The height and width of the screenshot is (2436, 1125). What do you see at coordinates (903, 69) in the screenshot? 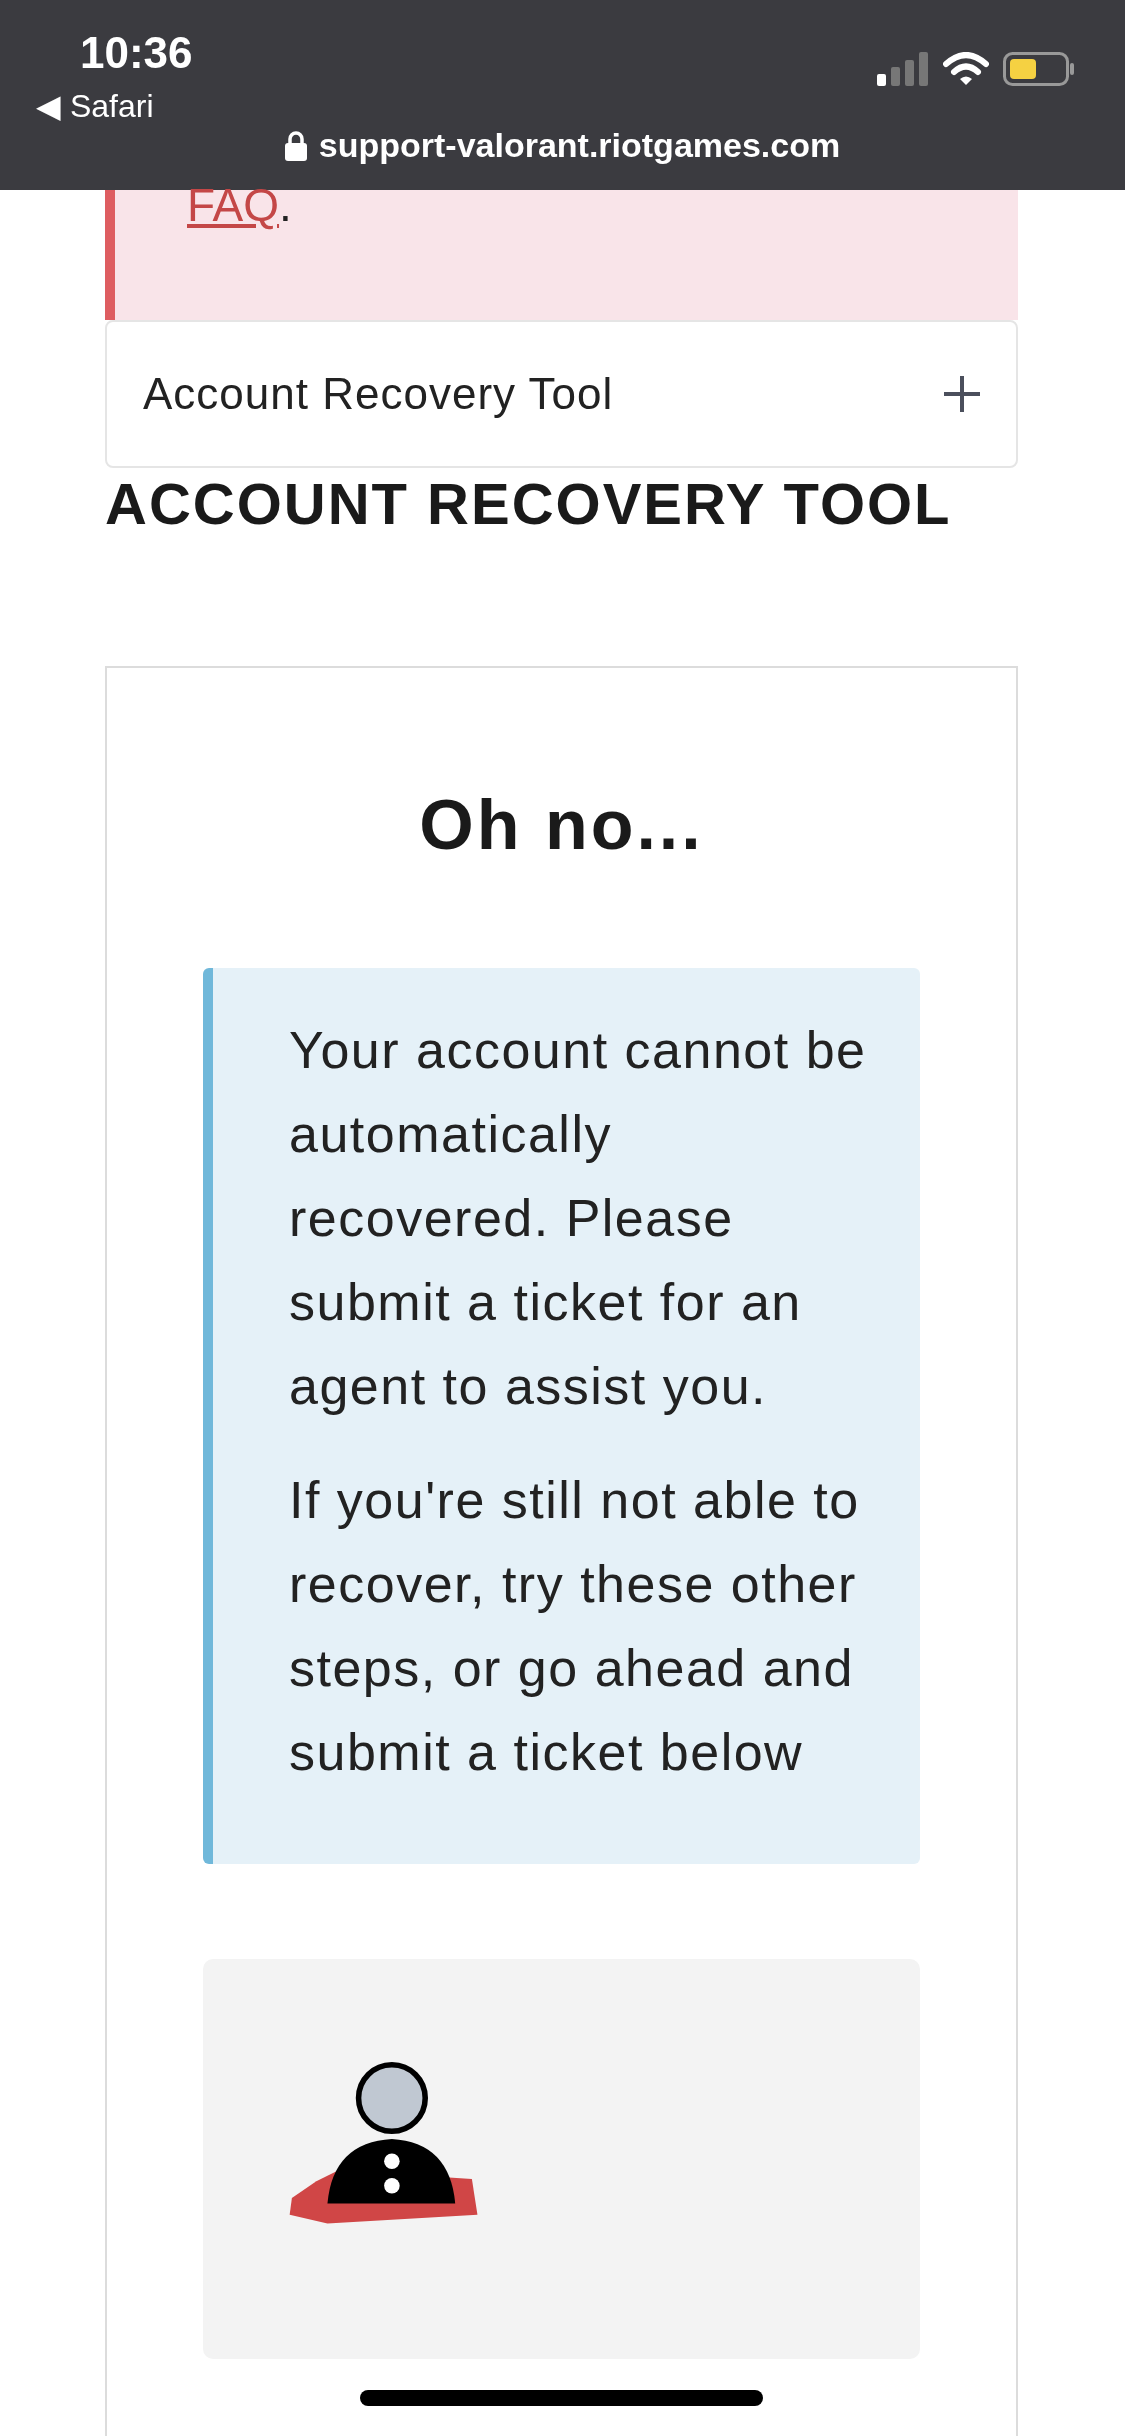
I see `signal-icon` at bounding box center [903, 69].